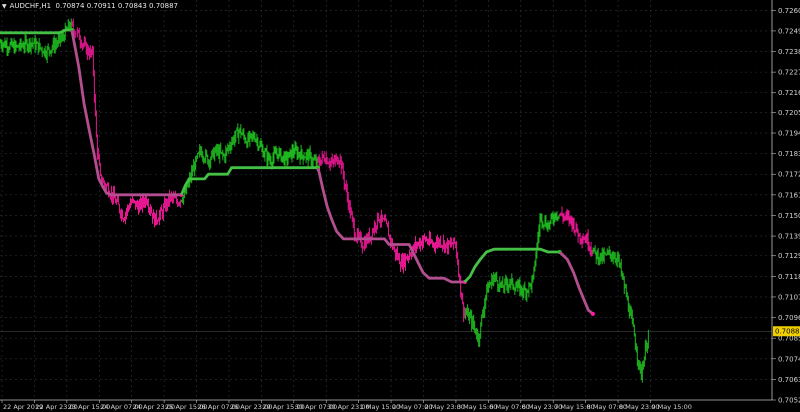  I want to click on y-tick-label: 0.71070, so click(789, 297).